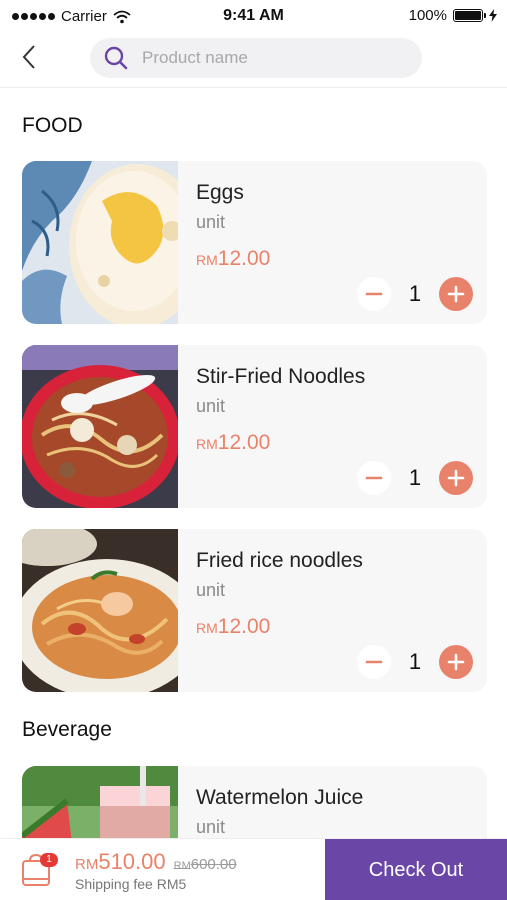 The width and height of the screenshot is (507, 900). Describe the element at coordinates (100, 610) in the screenshot. I see `product-image-fried-rice-noodles` at that location.